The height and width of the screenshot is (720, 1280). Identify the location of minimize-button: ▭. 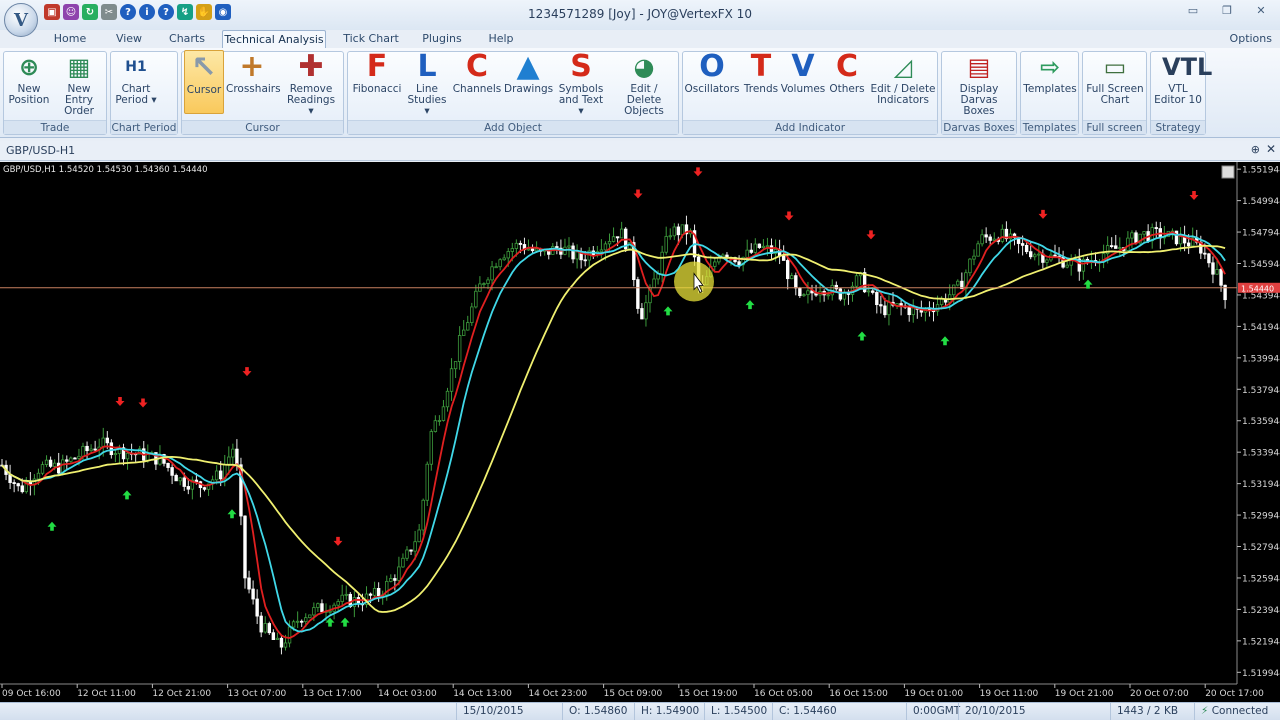
(1193, 11).